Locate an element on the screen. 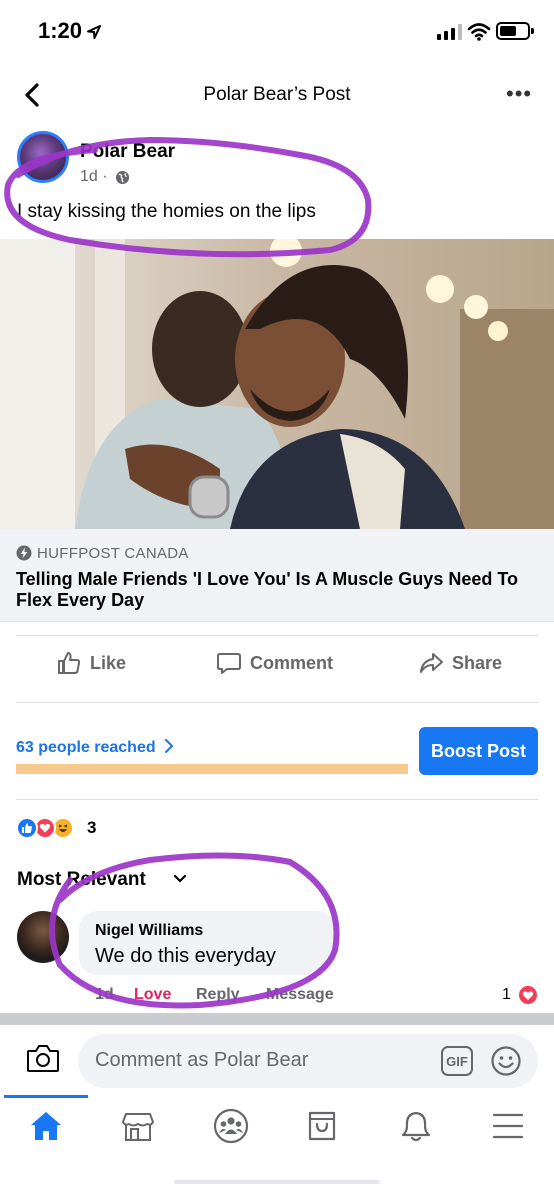  comment-input-placeholder: Comment as Polar Bear is located at coordinates (201, 1060).